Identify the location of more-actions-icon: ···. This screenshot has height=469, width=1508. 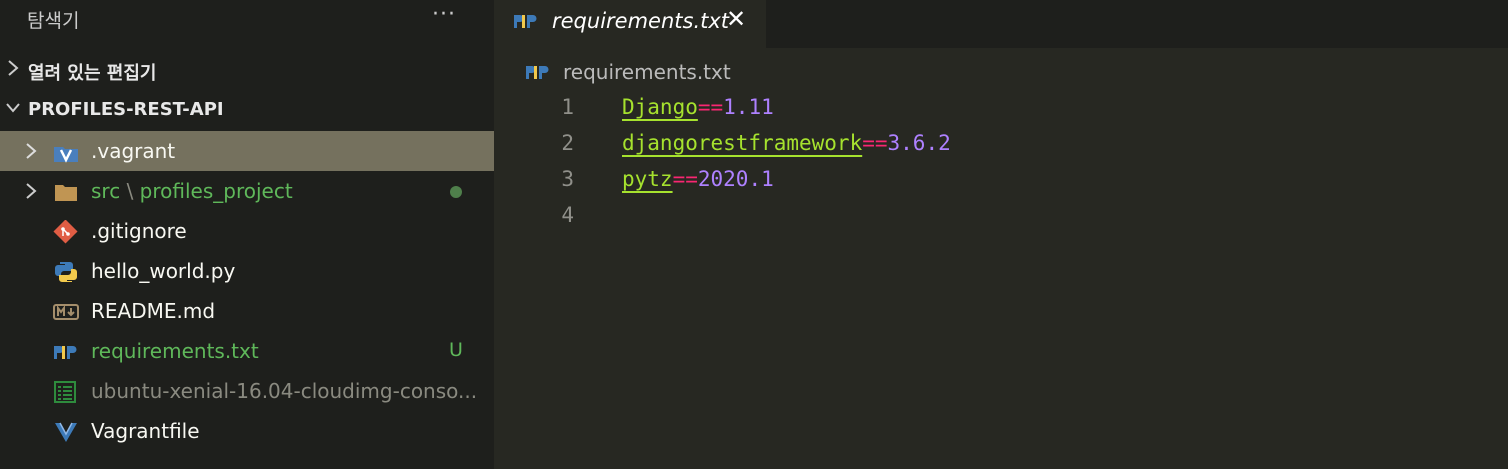
(444, 14).